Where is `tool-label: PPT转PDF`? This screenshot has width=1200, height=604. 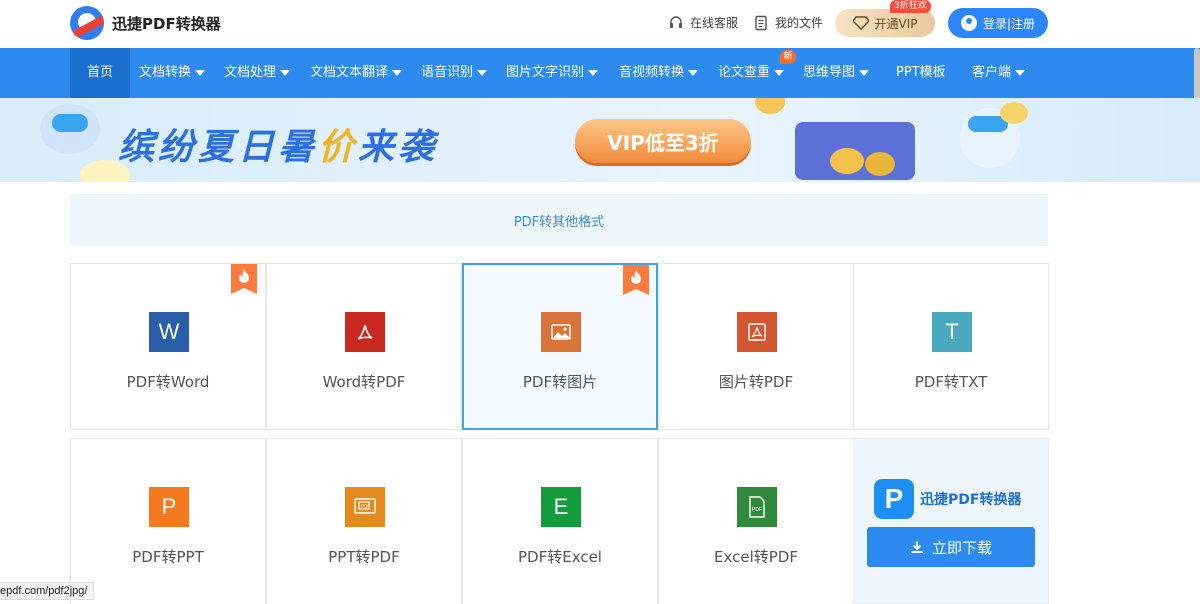 tool-label: PPT转PDF is located at coordinates (364, 557).